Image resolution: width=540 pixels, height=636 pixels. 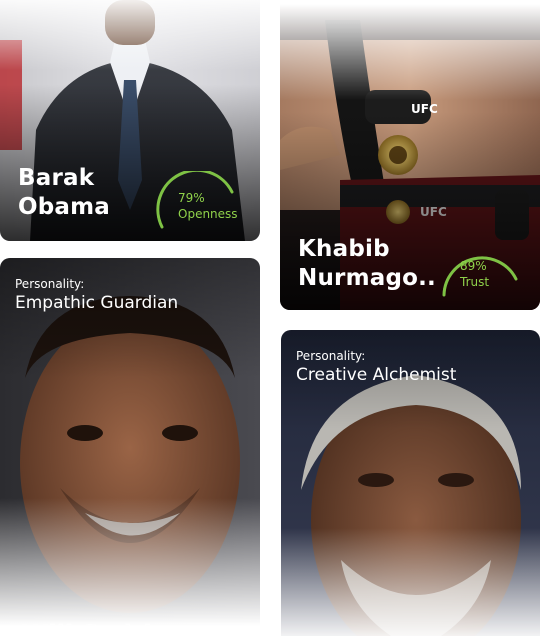 What do you see at coordinates (475, 282) in the screenshot?
I see `gauge-trait: Trust` at bounding box center [475, 282].